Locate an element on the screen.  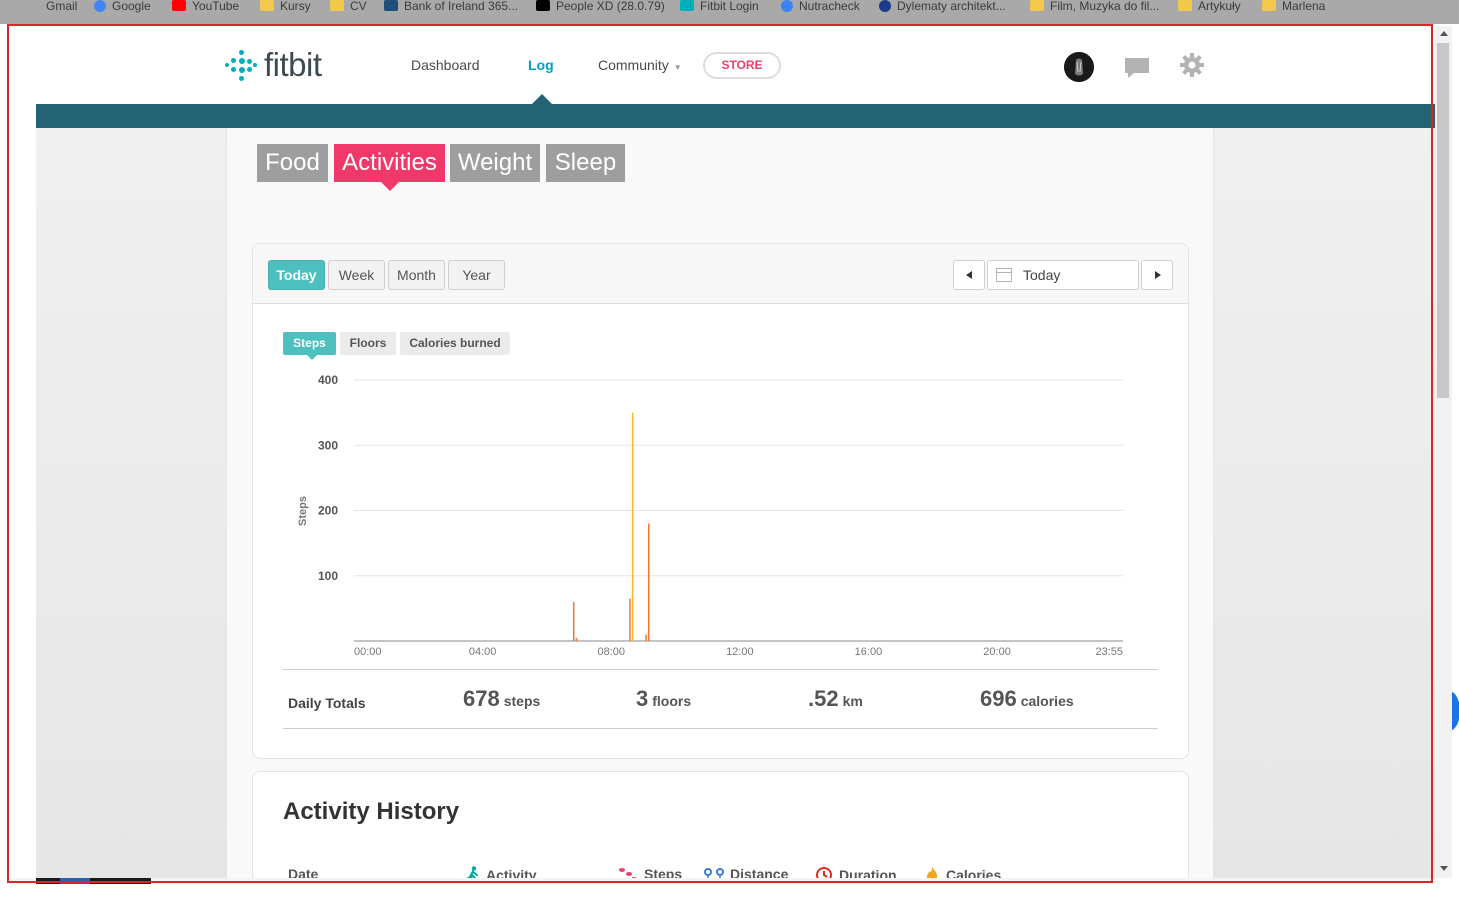
col-activity-label: Activity is located at coordinates (511, 872).